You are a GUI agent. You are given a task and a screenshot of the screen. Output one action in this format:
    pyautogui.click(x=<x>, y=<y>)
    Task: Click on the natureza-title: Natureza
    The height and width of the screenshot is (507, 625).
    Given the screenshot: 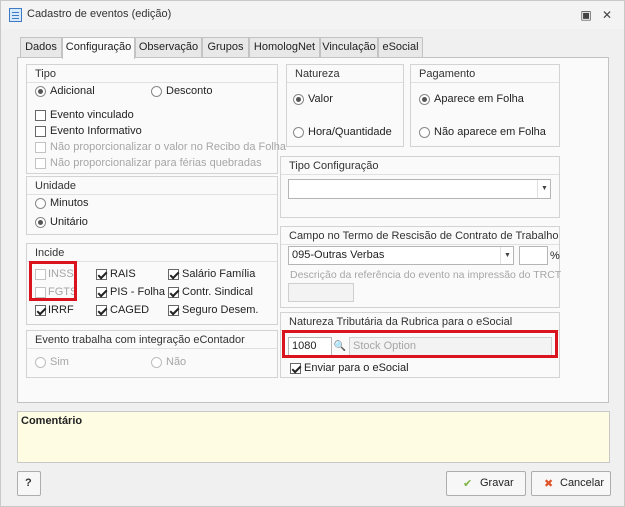 What is the action you would take?
    pyautogui.click(x=317, y=74)
    